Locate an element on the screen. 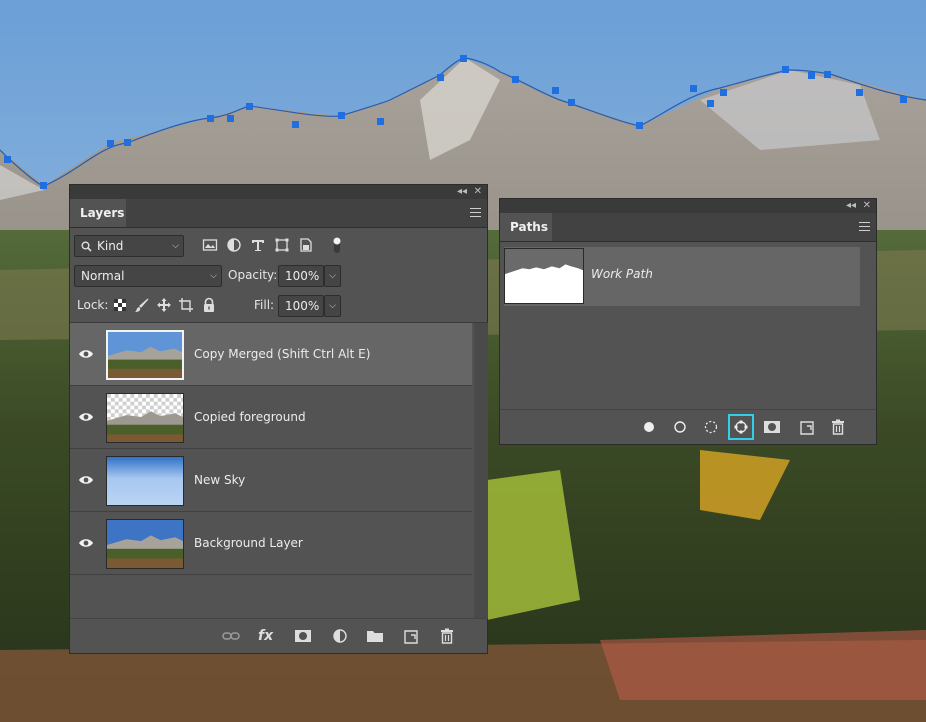 The image size is (926, 722). path-row-work-path: Work Path is located at coordinates (682, 276).